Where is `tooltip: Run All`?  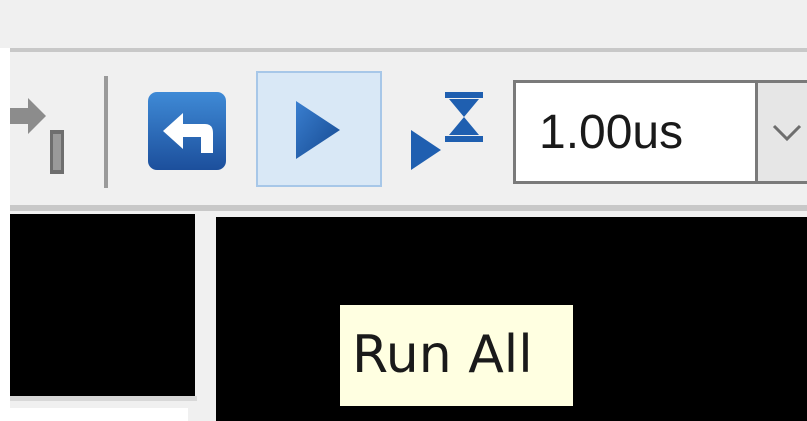
tooltip: Run All is located at coordinates (456, 355).